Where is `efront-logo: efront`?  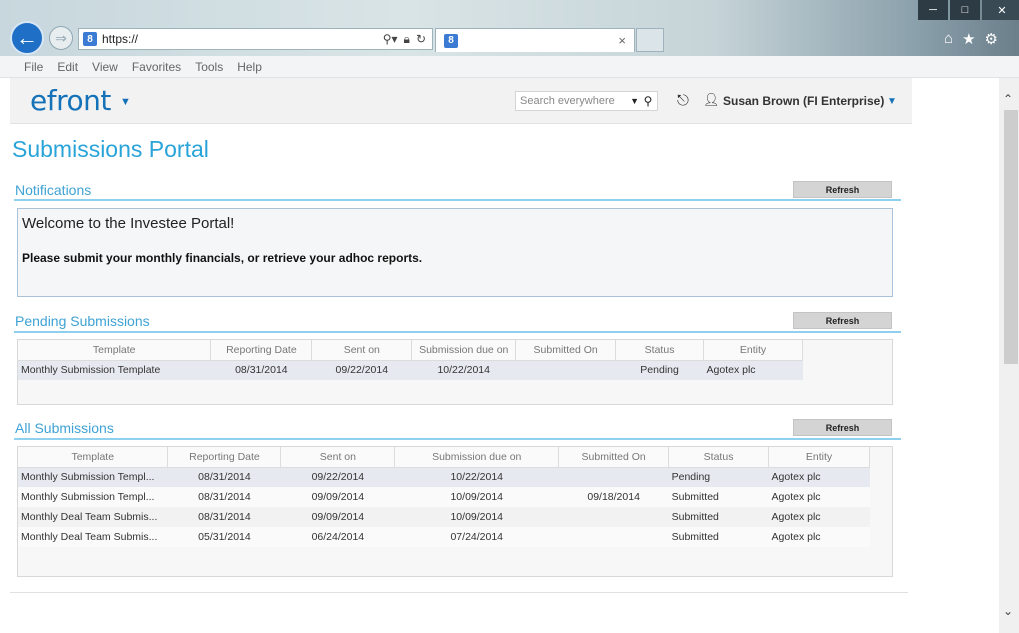 efront-logo: efront is located at coordinates (70, 100).